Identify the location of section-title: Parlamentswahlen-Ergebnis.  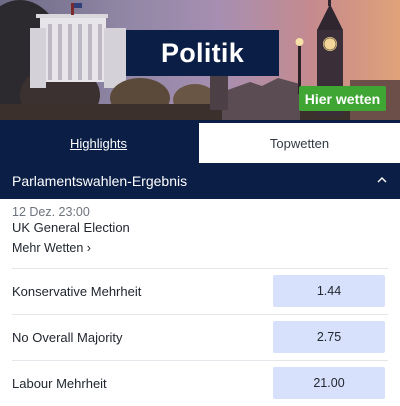
(100, 181).